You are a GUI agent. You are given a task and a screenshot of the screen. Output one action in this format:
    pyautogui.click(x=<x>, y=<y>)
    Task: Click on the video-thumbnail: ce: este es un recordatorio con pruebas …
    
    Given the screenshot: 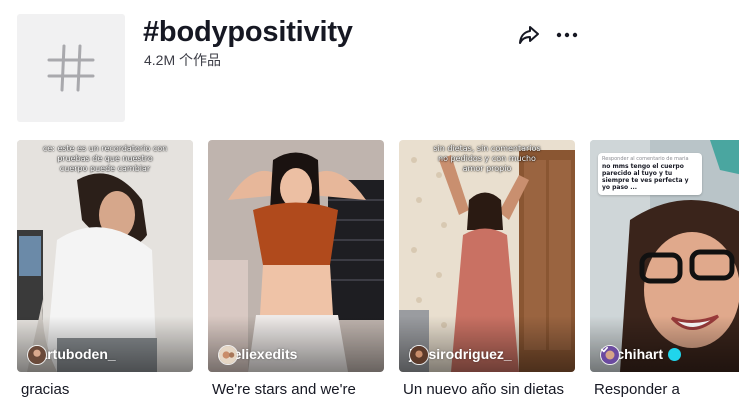 What is the action you would take?
    pyautogui.click(x=105, y=256)
    